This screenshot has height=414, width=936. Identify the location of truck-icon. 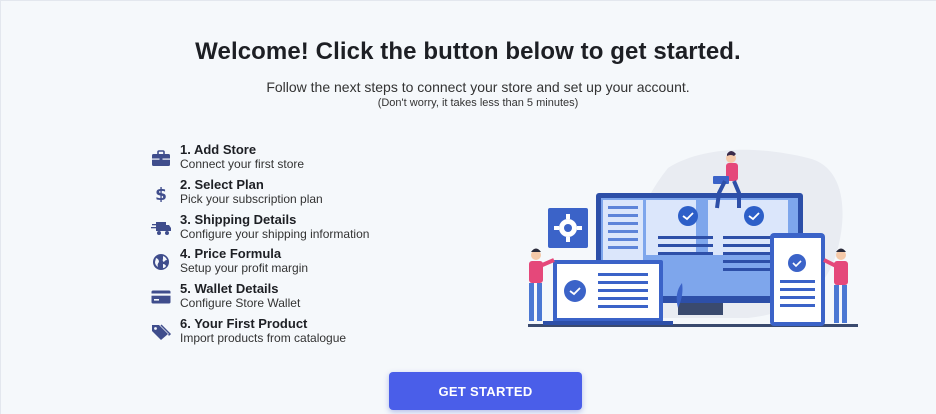
(161, 228).